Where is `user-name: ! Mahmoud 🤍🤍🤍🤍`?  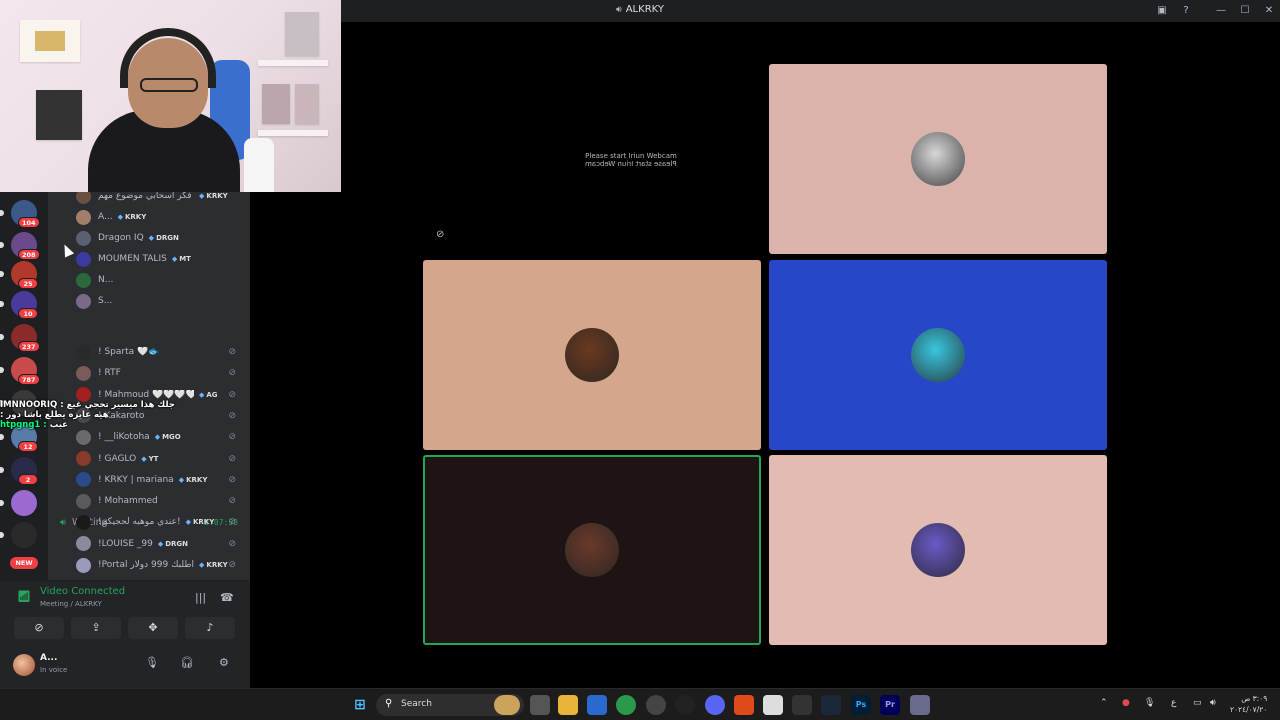
user-name: ! Mahmoud 🤍🤍🤍🤍 is located at coordinates (146, 394).